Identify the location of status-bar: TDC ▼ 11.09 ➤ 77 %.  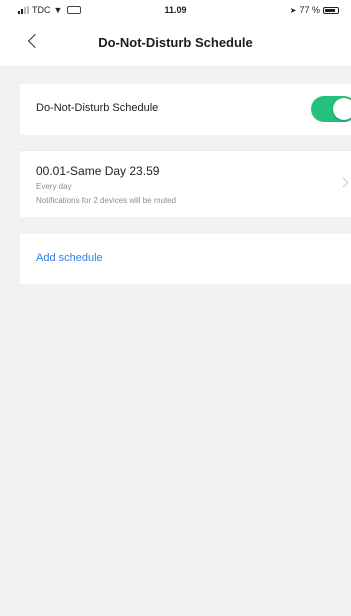
(175, 11).